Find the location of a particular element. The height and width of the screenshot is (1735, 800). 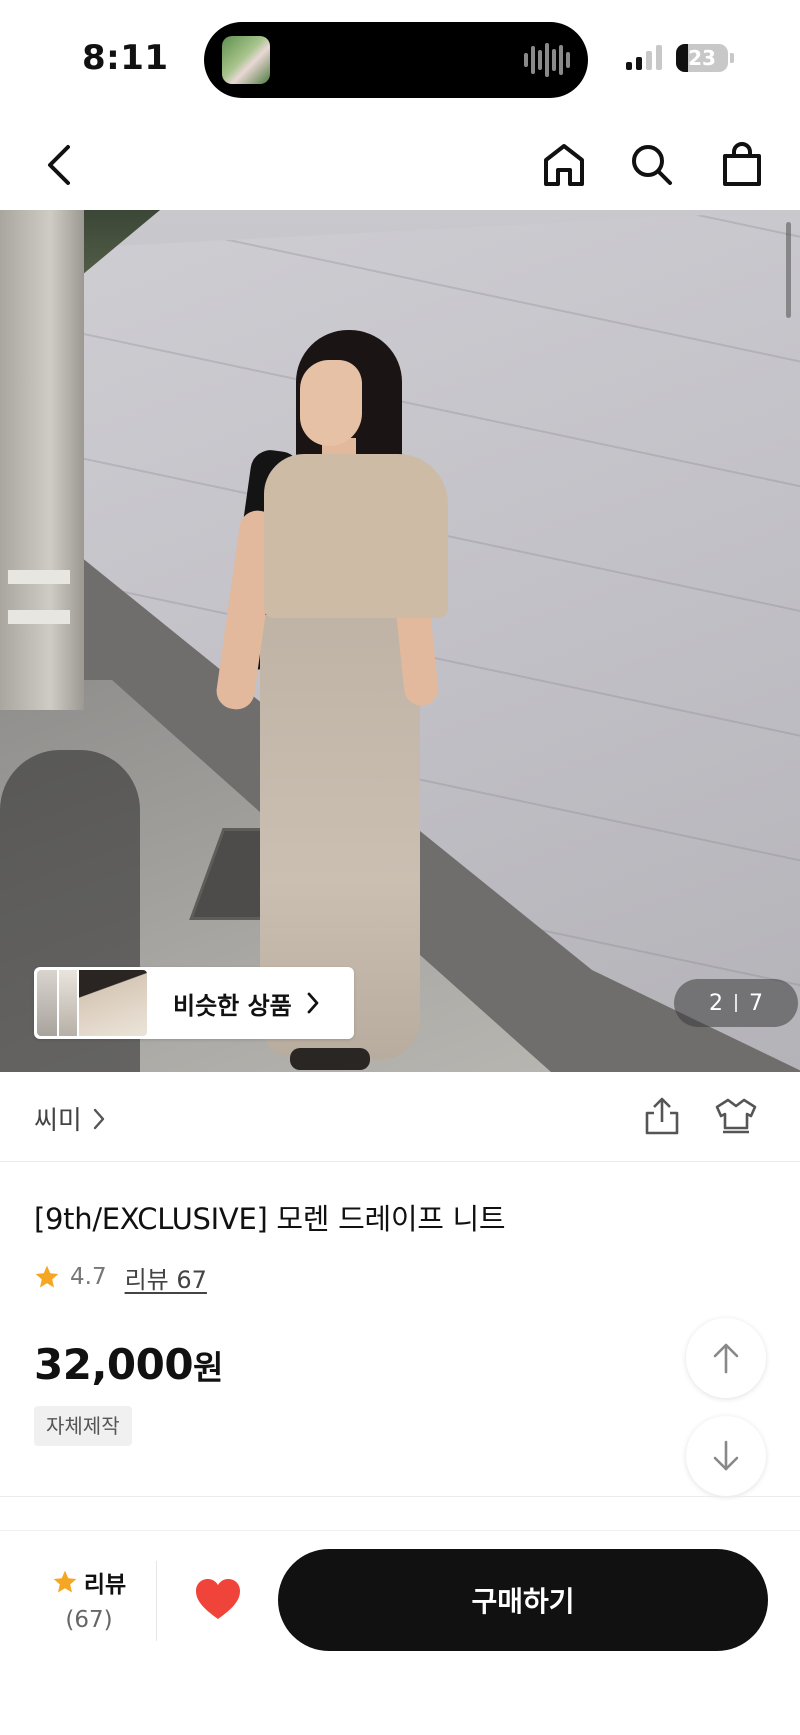

like-button is located at coordinates (218, 1599).